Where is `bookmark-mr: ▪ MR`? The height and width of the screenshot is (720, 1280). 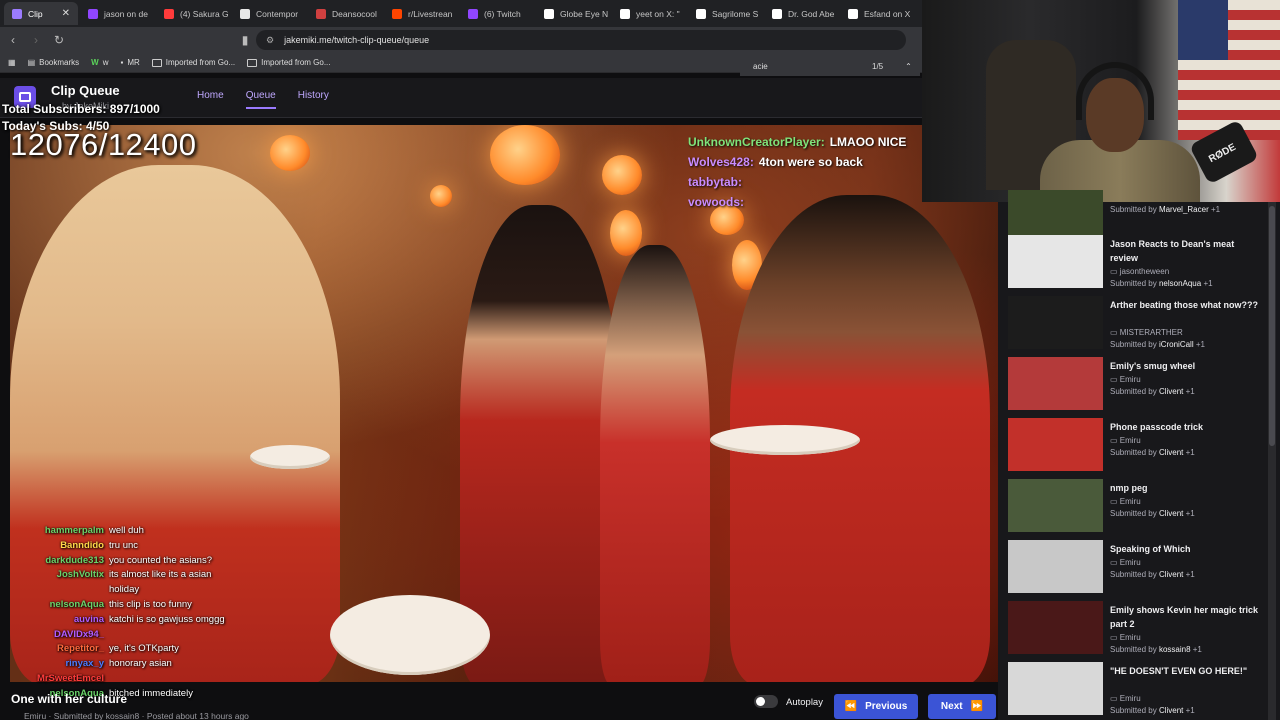
bookmark-mr: ▪ MR is located at coordinates (129, 62).